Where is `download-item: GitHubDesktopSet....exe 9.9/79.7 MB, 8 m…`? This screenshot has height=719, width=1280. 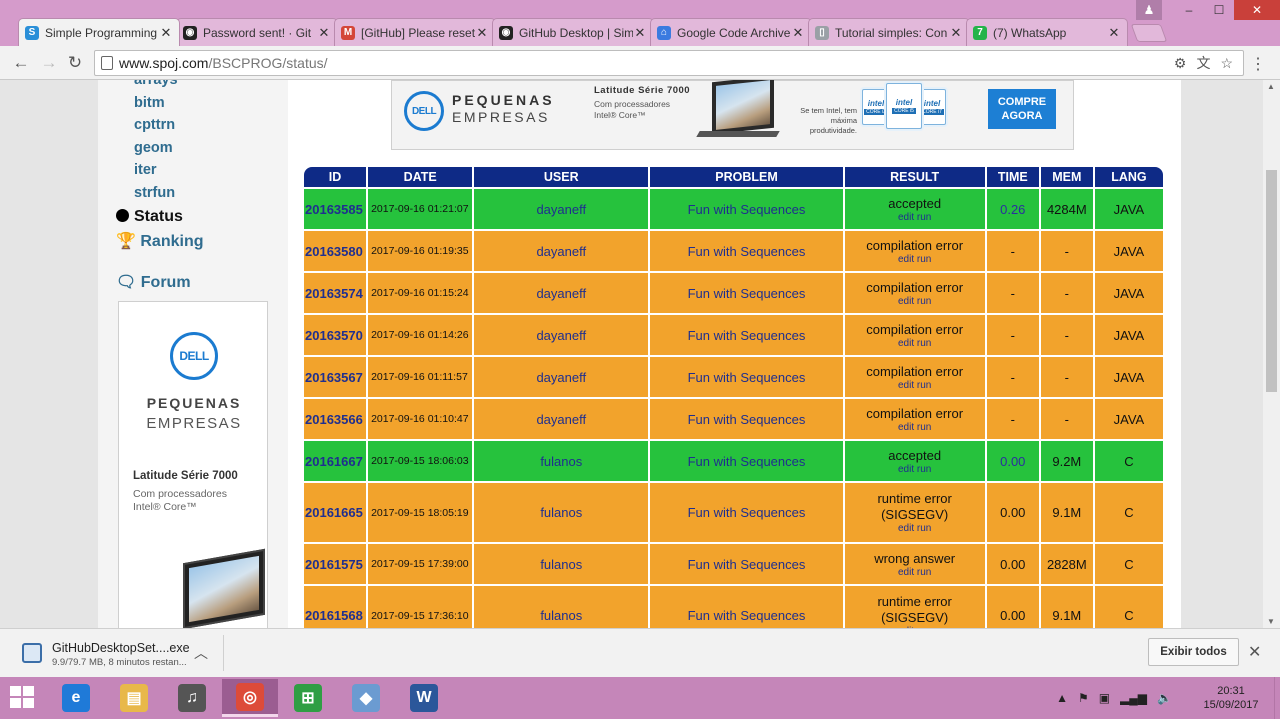
download-item: GitHubDesktopSet....exe 9.9/79.7 MB, 8 m… is located at coordinates (117, 653).